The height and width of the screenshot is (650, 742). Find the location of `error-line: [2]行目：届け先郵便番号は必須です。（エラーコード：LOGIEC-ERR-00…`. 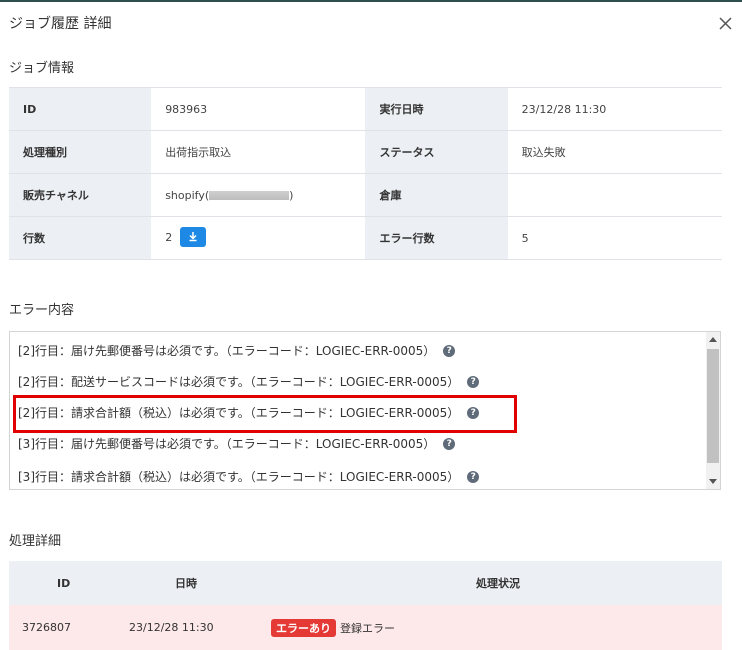

error-line: [2]行目：届け先郵便番号は必須です。（エラーコード：LOGIEC-ERR-00… is located at coordinates (237, 350).